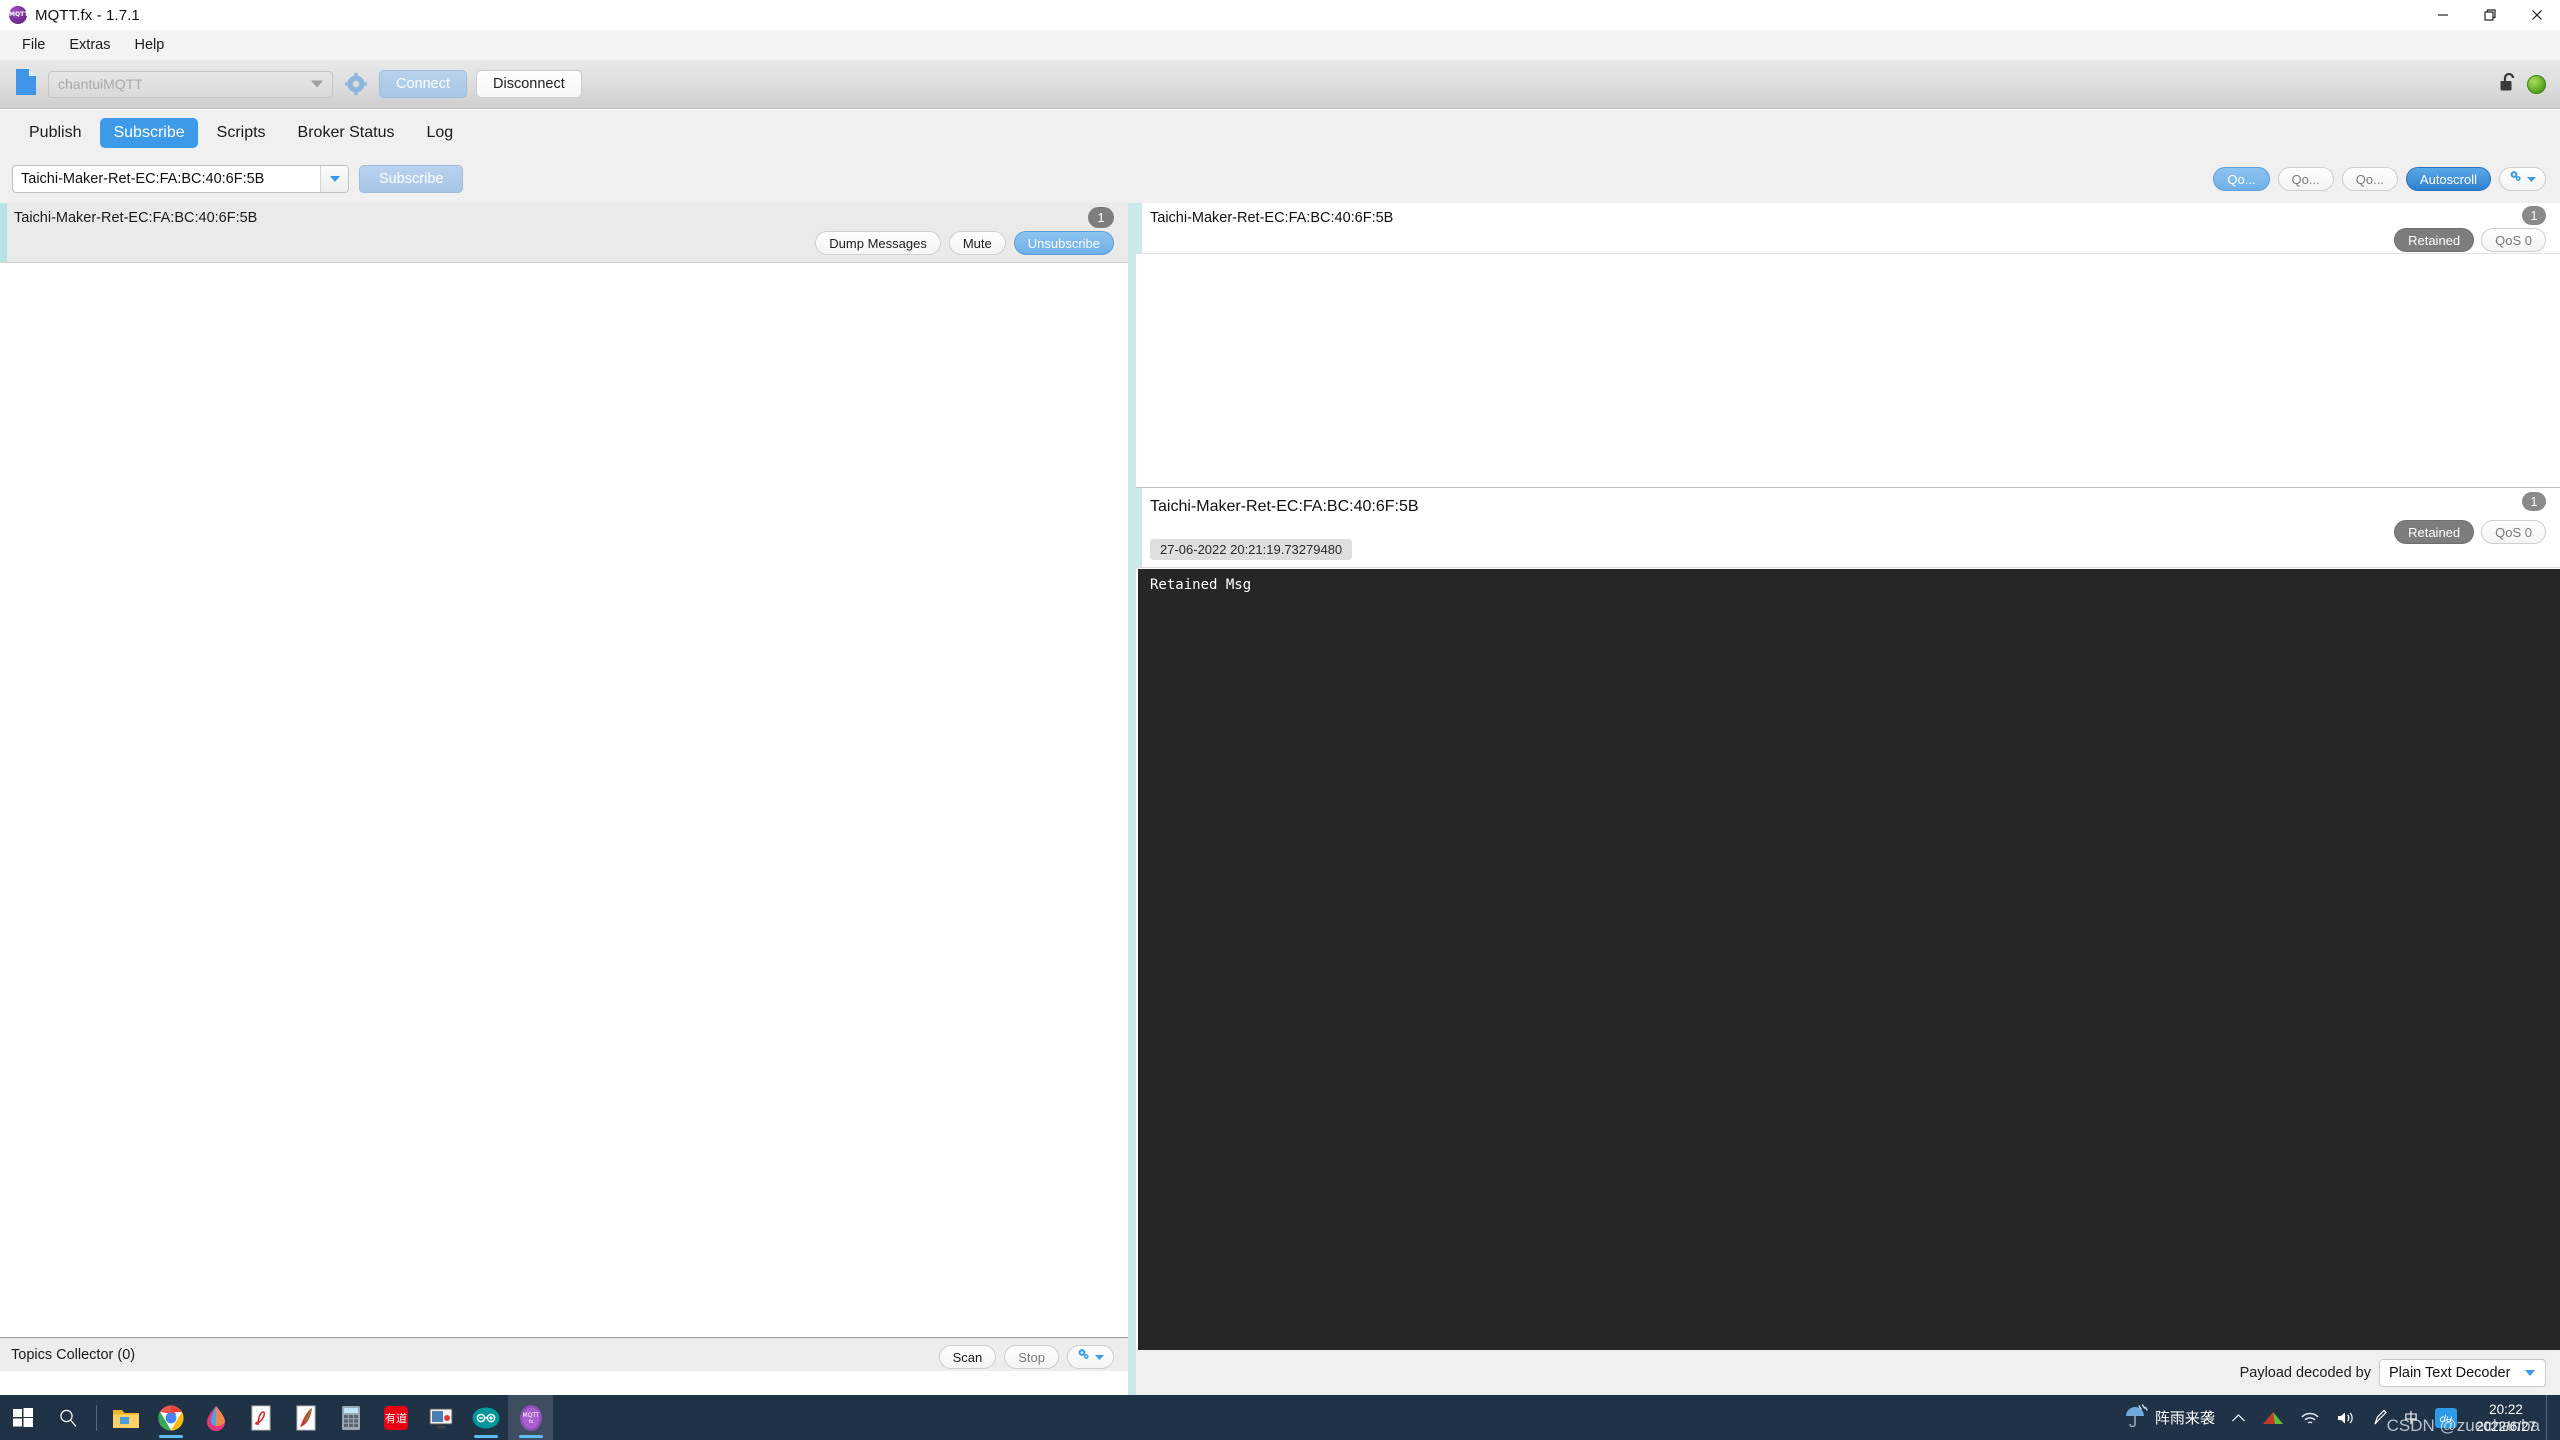  What do you see at coordinates (26, 84) in the screenshot?
I see `document-icon` at bounding box center [26, 84].